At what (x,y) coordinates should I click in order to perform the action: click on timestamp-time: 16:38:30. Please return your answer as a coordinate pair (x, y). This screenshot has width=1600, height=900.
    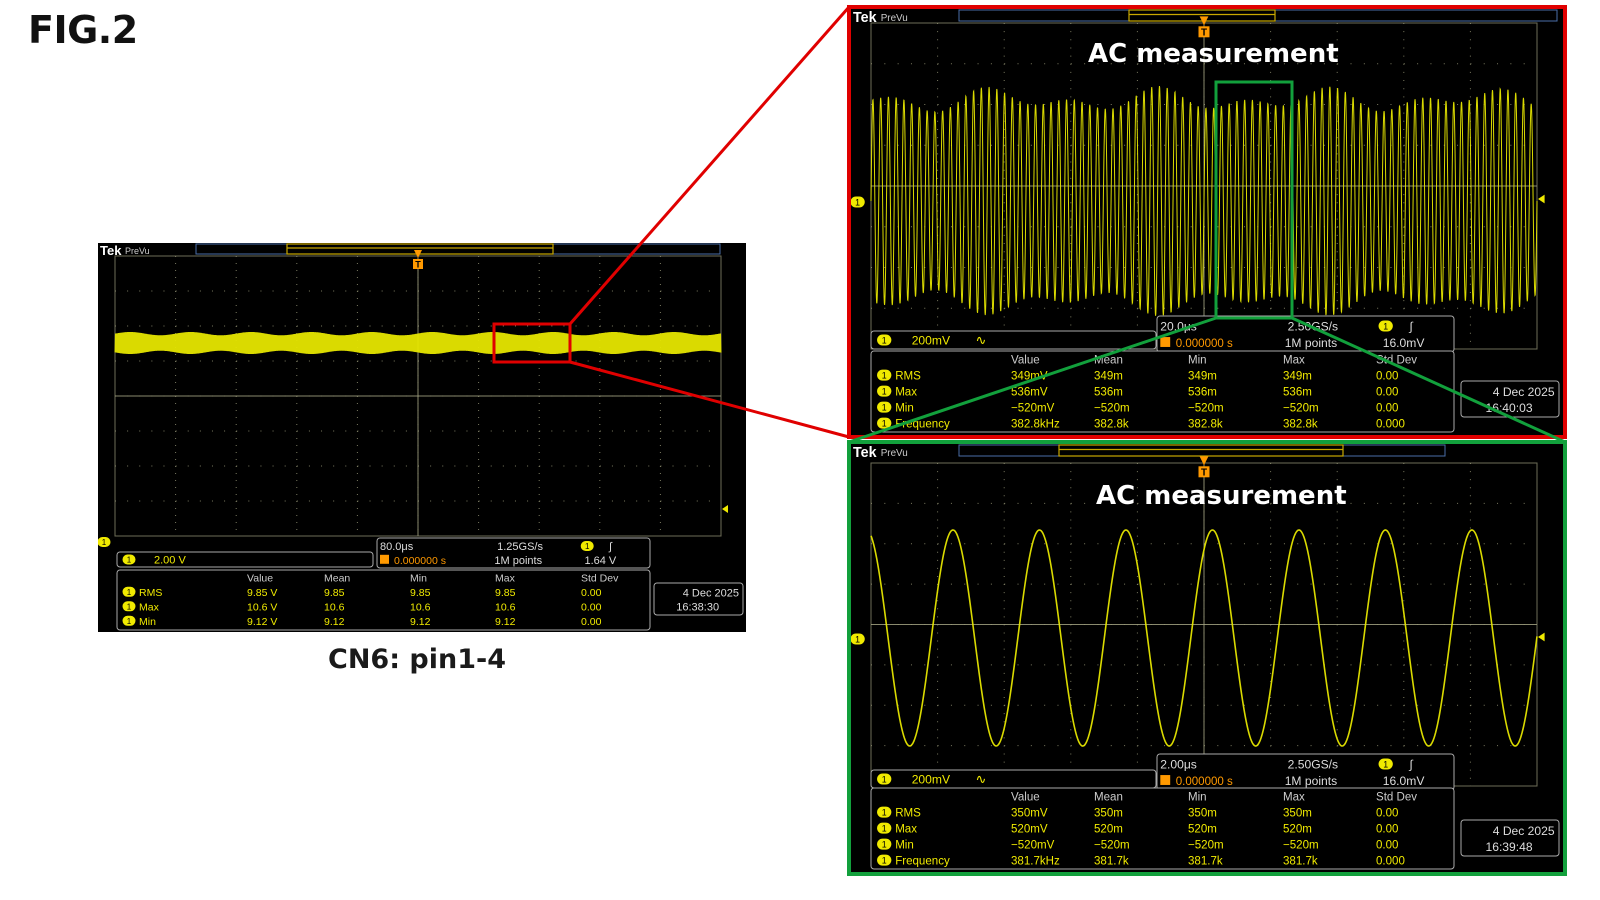
    Looking at the image, I should click on (697, 608).